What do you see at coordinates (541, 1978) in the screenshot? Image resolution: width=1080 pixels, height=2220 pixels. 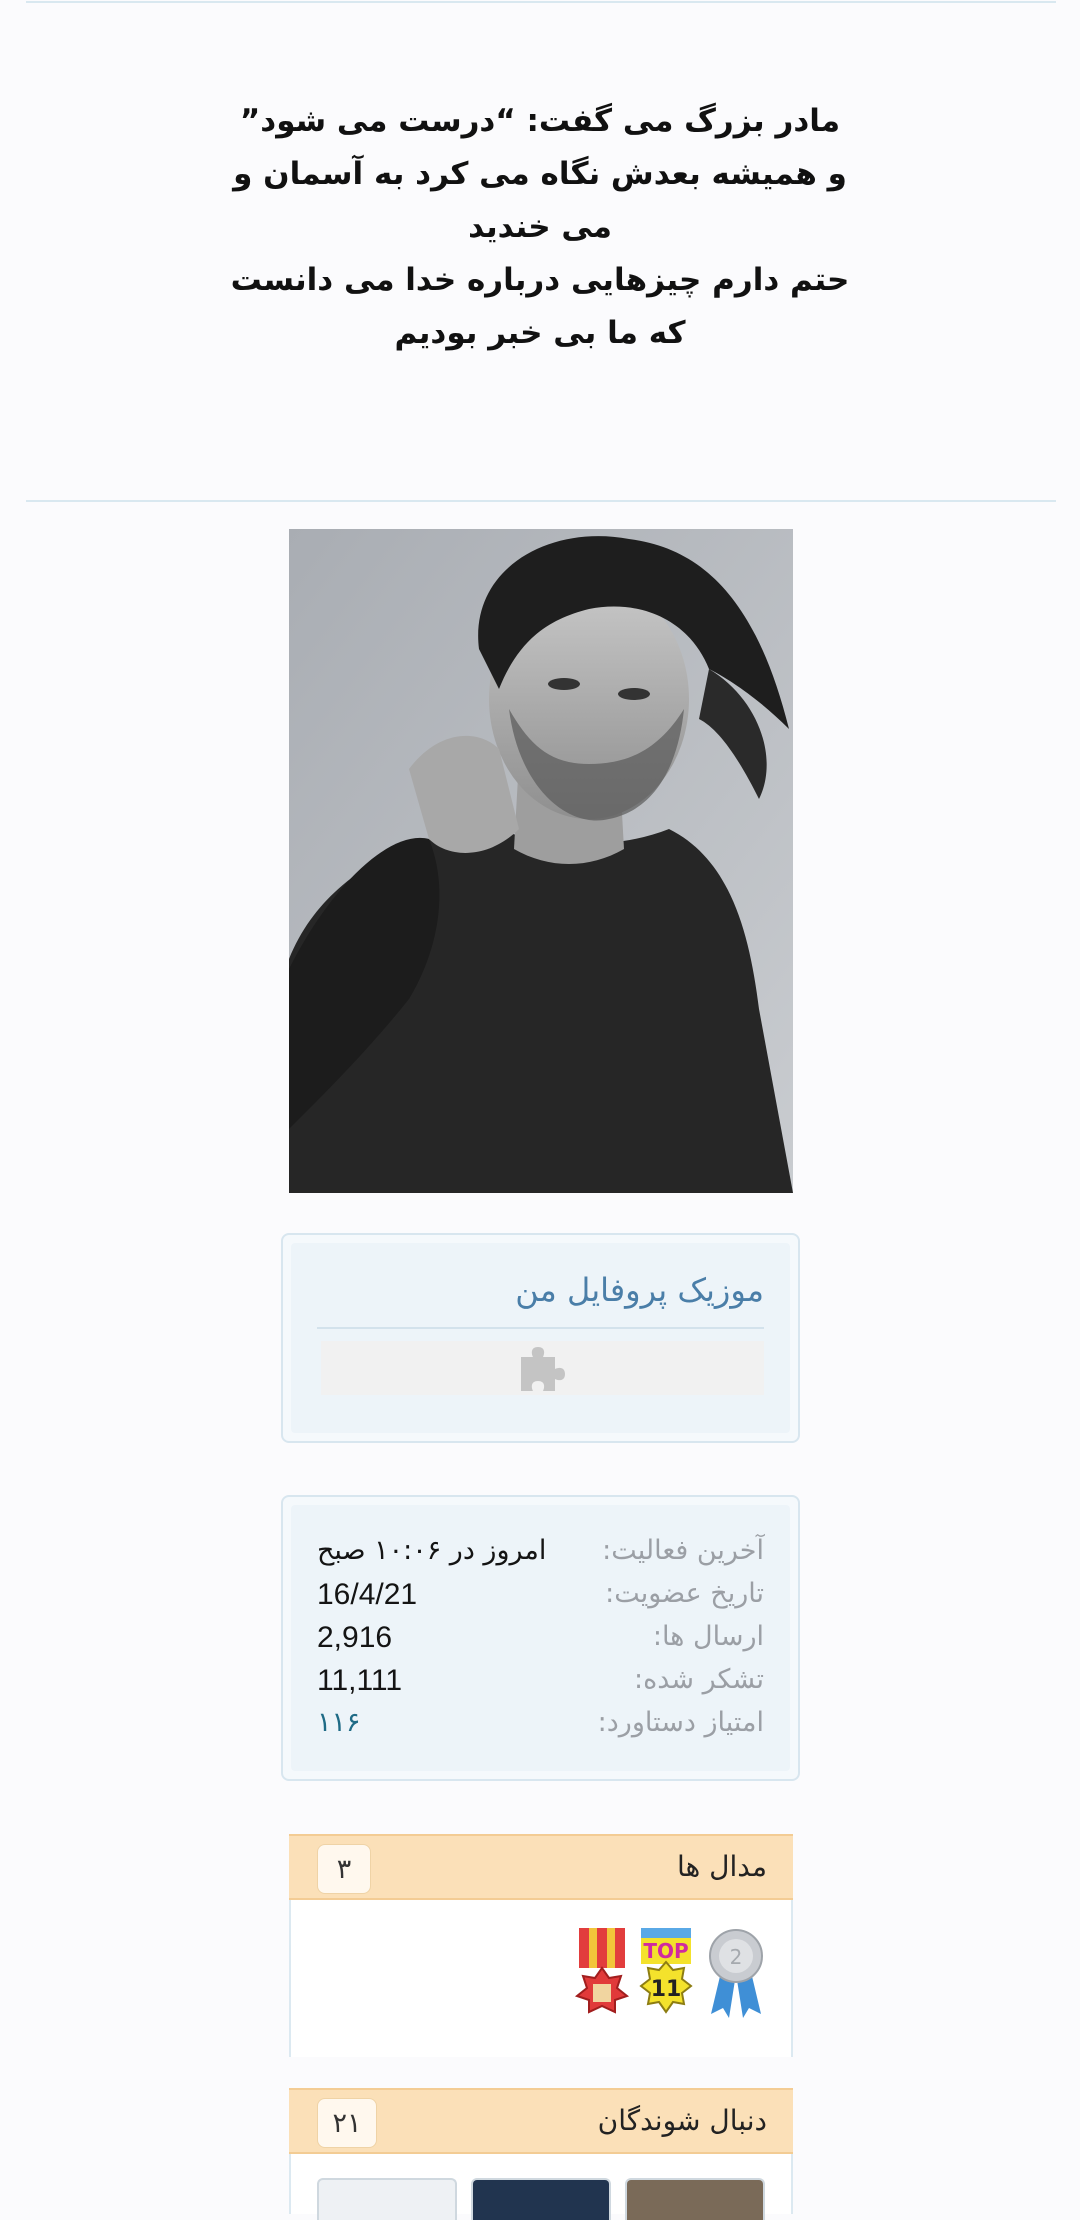 I see `medals-list: 2 TOP 11` at bounding box center [541, 1978].